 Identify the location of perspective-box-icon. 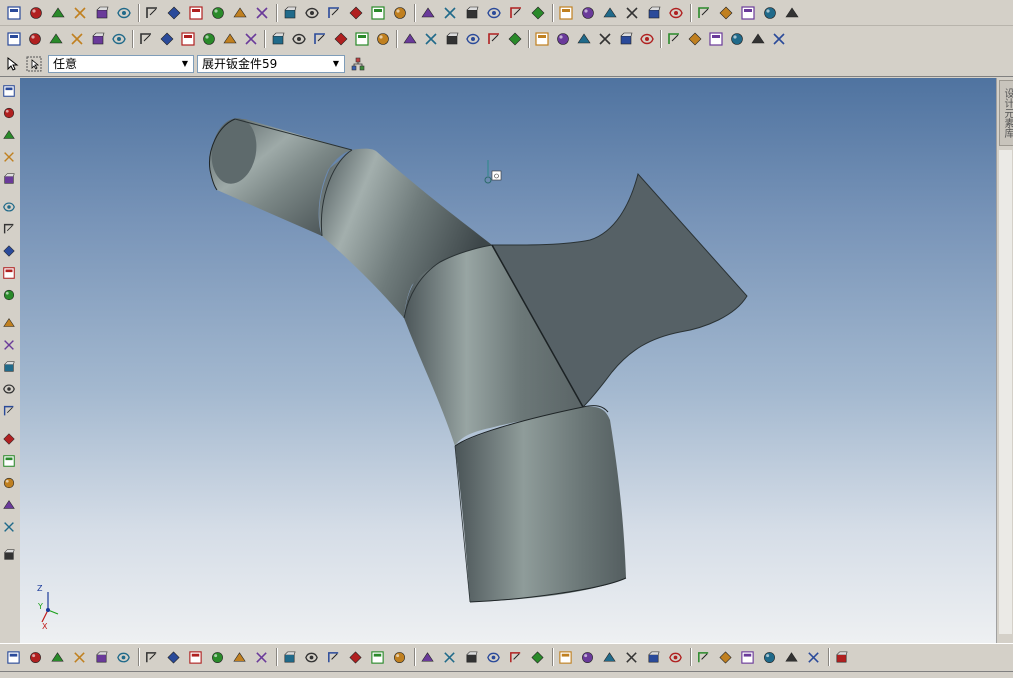
(566, 13).